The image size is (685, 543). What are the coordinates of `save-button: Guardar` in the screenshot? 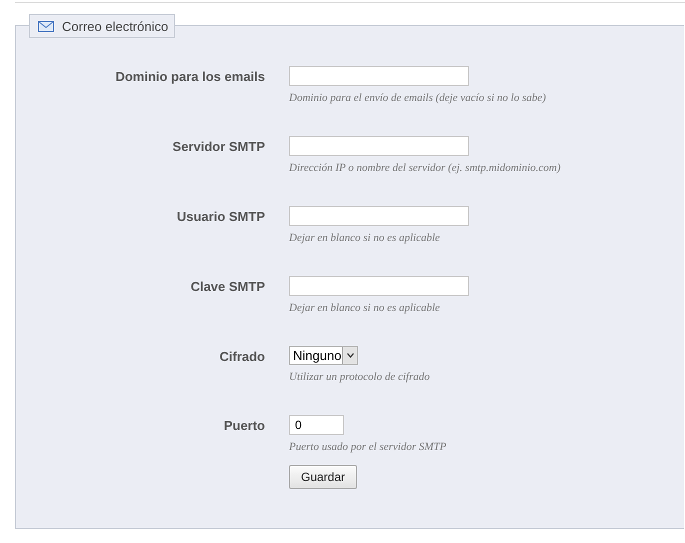 It's located at (323, 477).